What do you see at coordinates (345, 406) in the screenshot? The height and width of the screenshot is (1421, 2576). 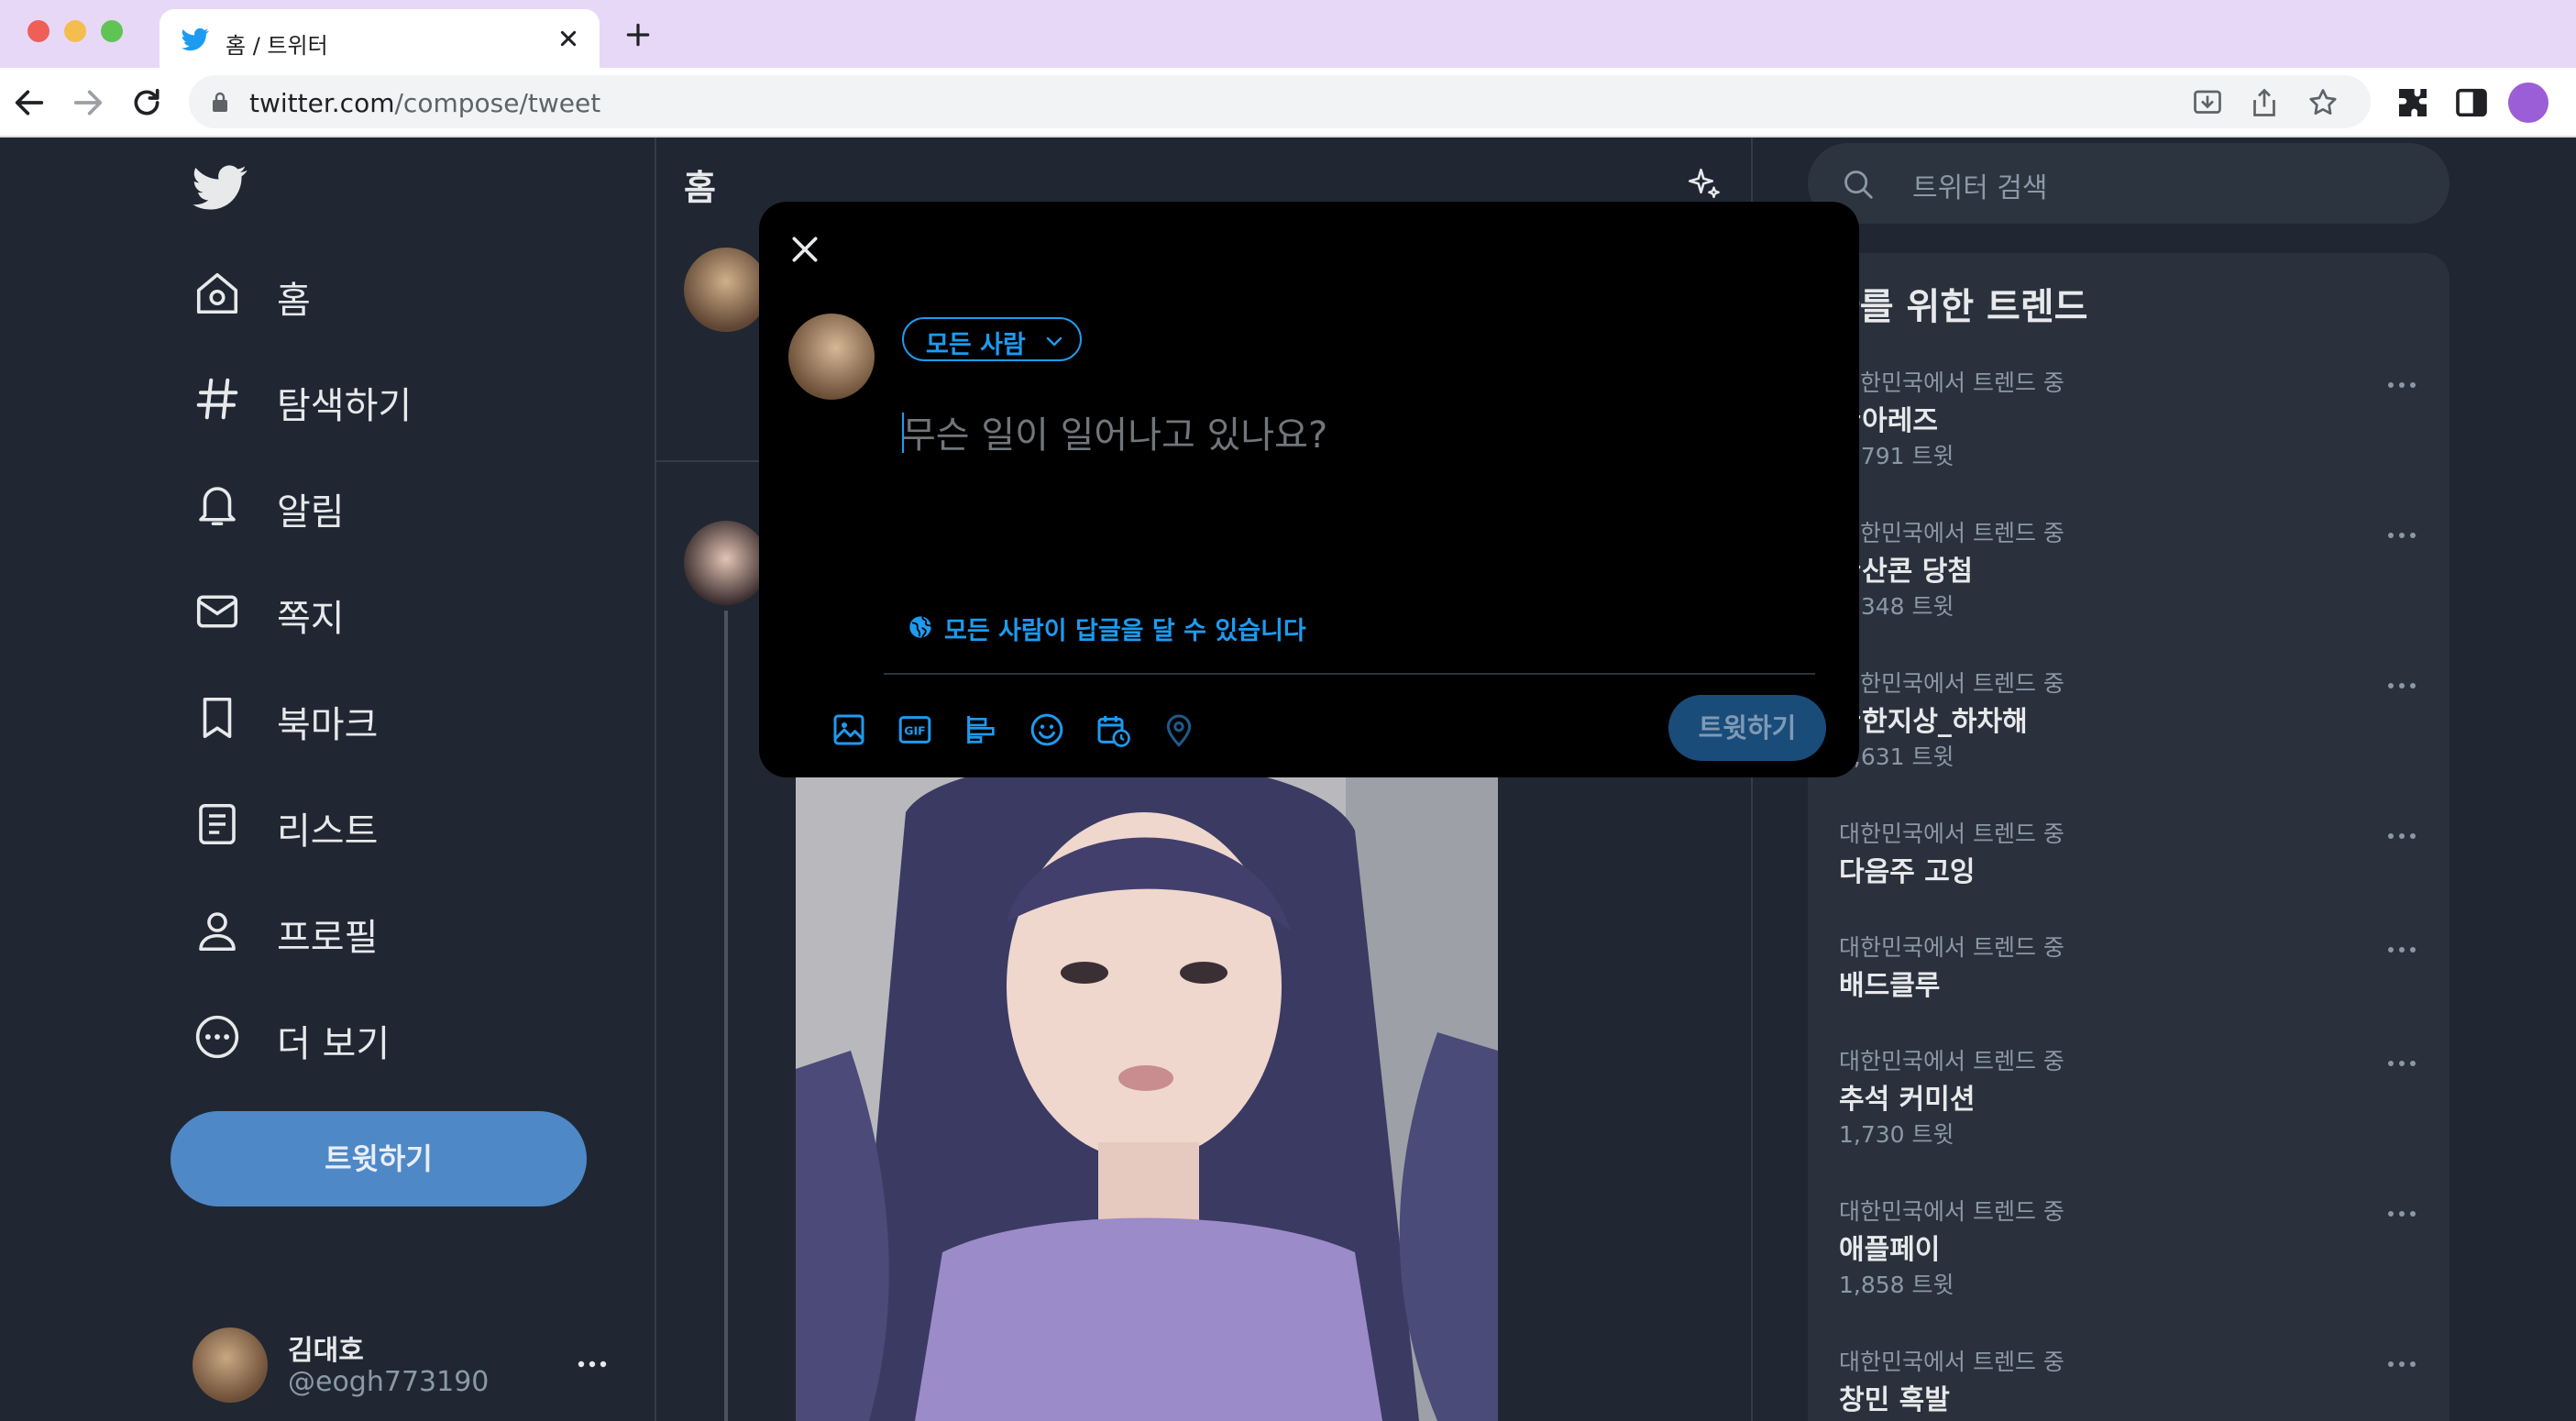 I see `sidebar-item-label: 탐색하기` at bounding box center [345, 406].